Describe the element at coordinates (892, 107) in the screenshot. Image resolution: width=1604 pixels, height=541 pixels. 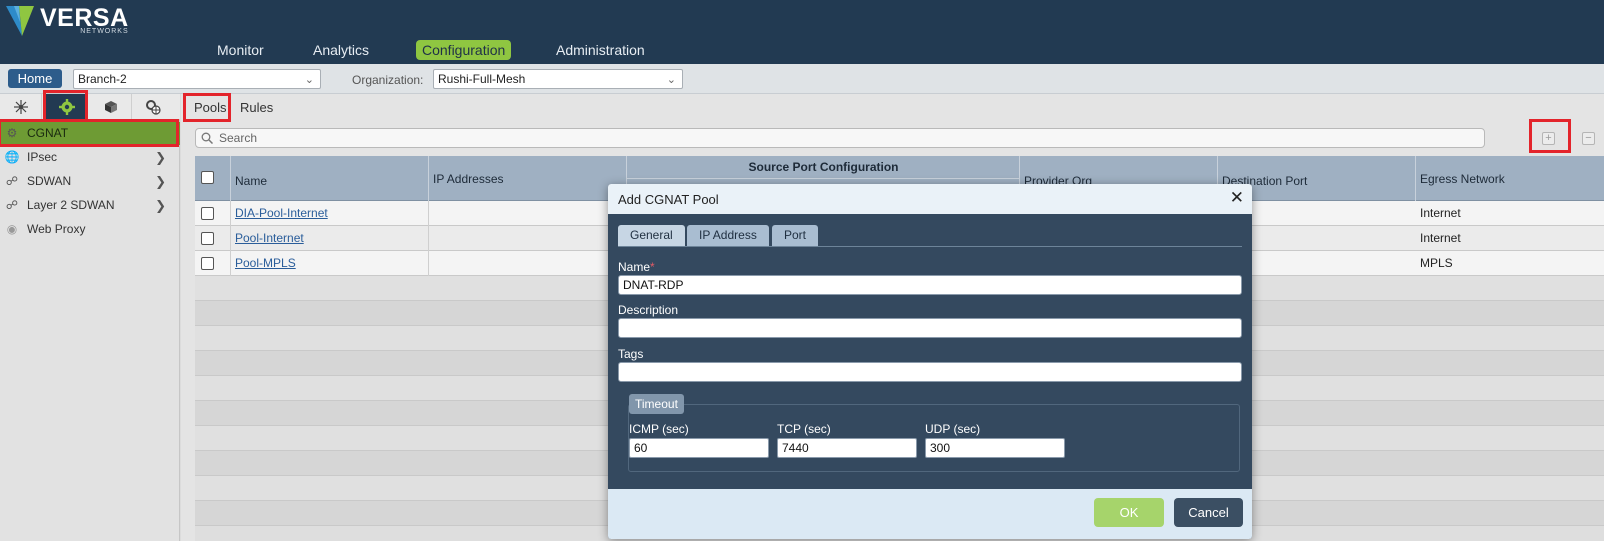
I see `main-tabs: Pools Rules` at that location.